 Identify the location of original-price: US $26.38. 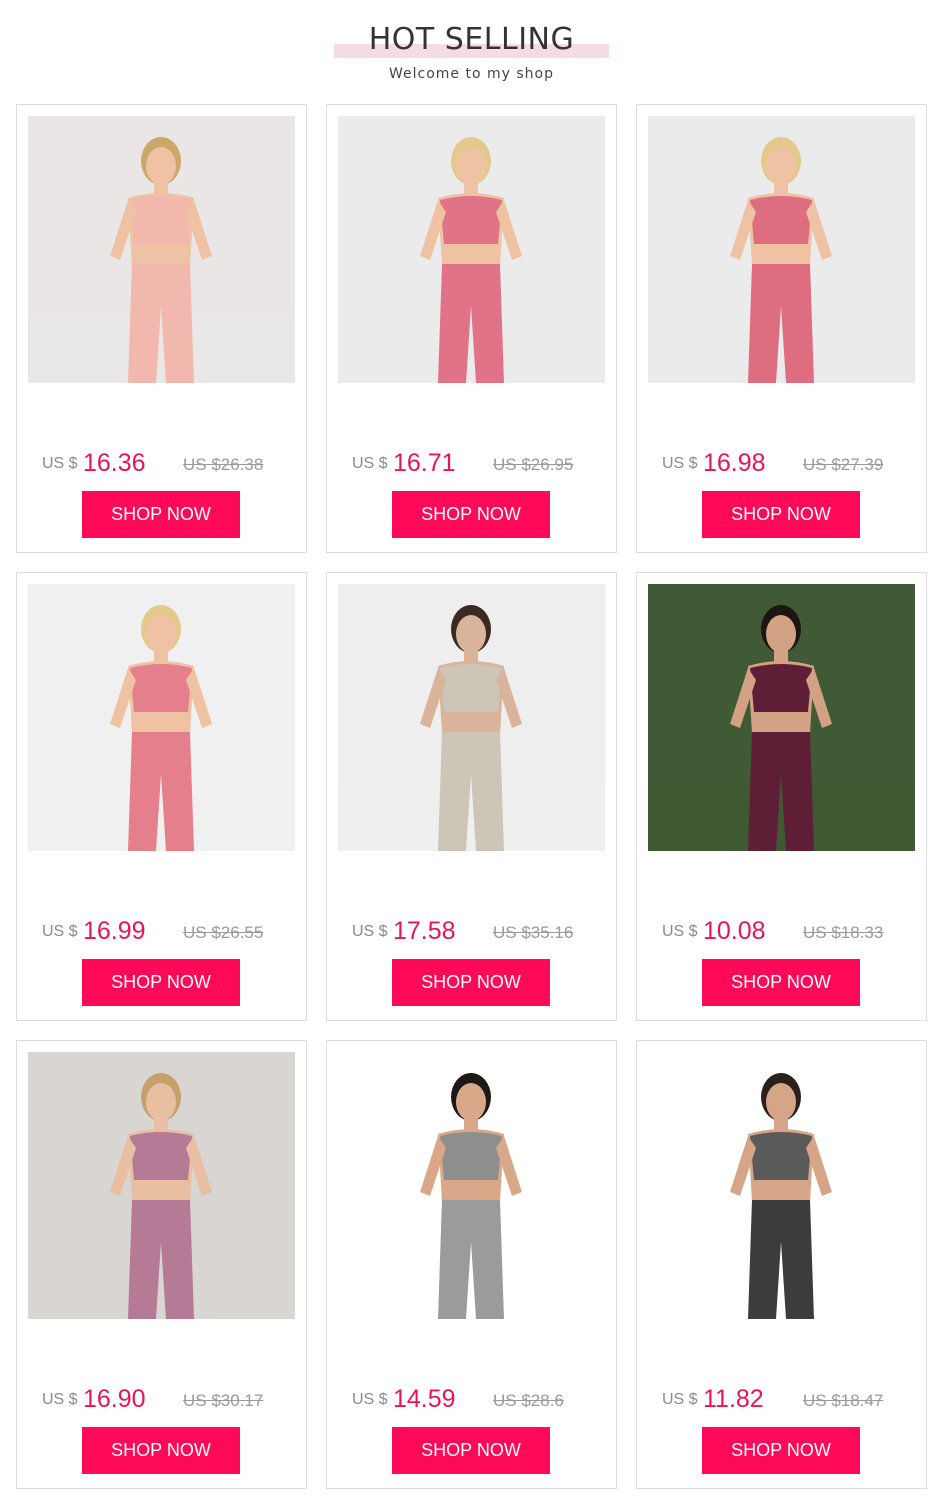
(223, 464).